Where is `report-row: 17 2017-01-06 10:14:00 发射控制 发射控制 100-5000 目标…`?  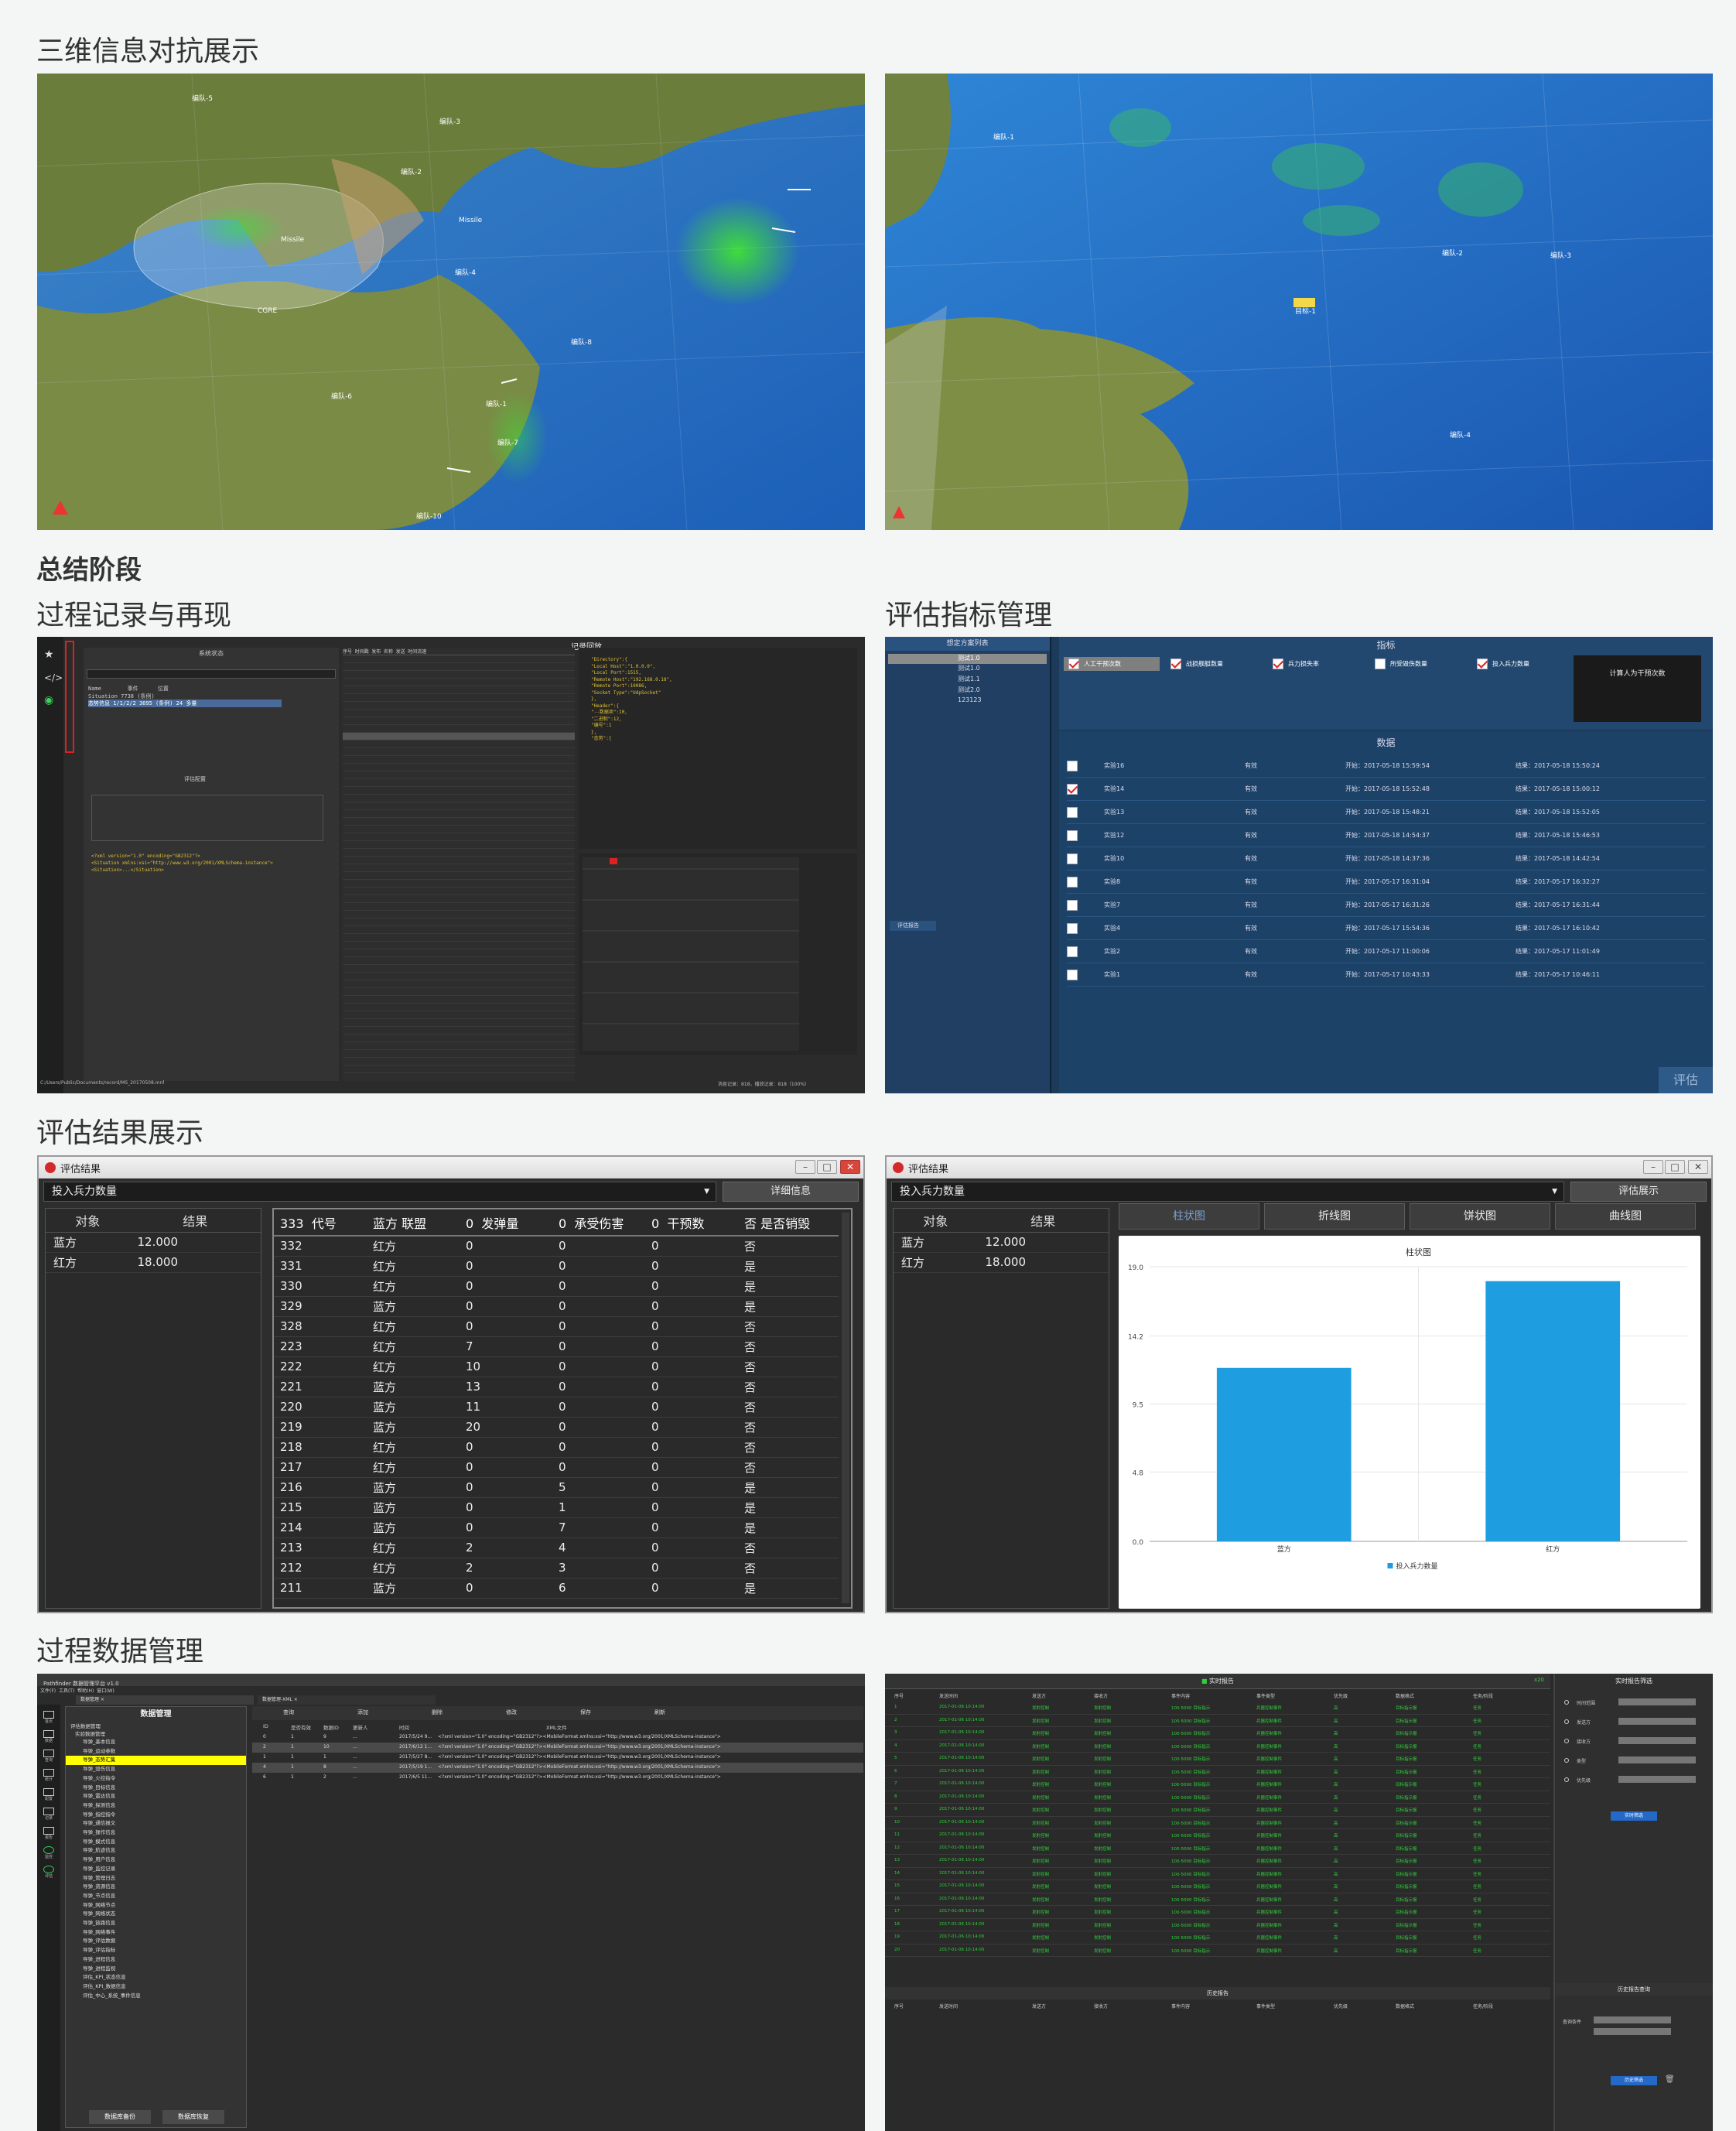 report-row: 17 2017-01-06 10:14:00 发射控制 发射控制 100-5000 目标… is located at coordinates (1217, 1913).